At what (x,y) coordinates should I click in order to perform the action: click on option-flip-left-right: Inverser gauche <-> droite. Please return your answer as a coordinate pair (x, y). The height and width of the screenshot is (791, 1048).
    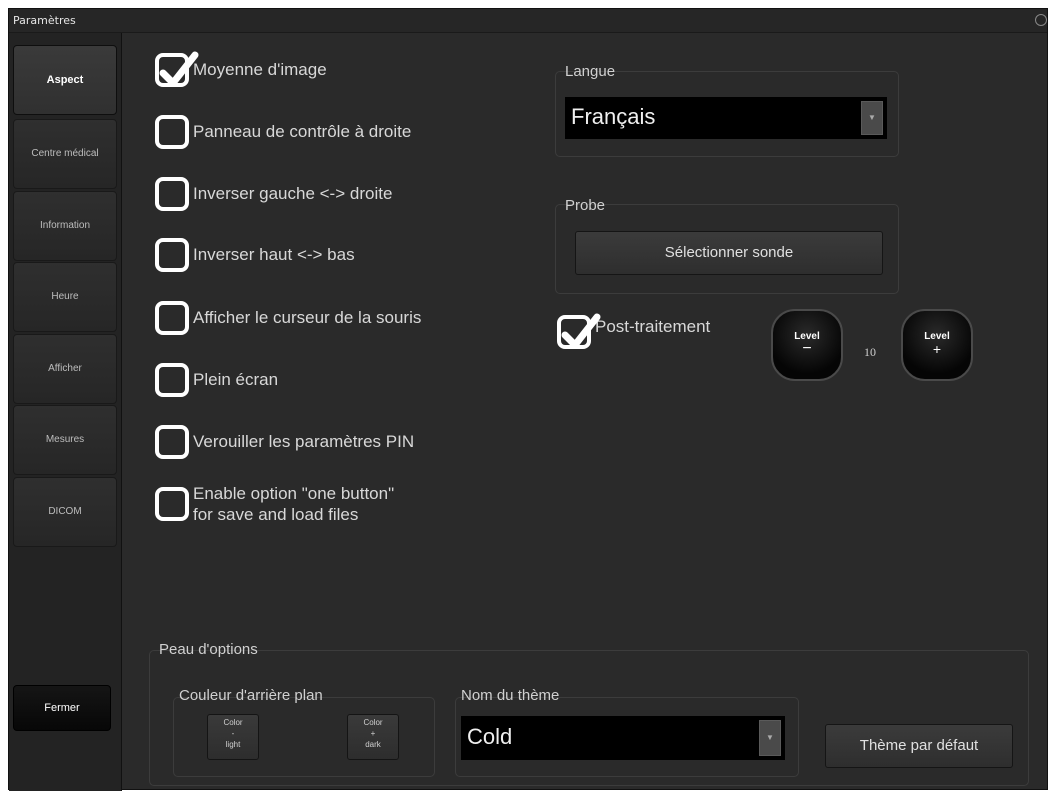
    Looking at the image, I should click on (273, 194).